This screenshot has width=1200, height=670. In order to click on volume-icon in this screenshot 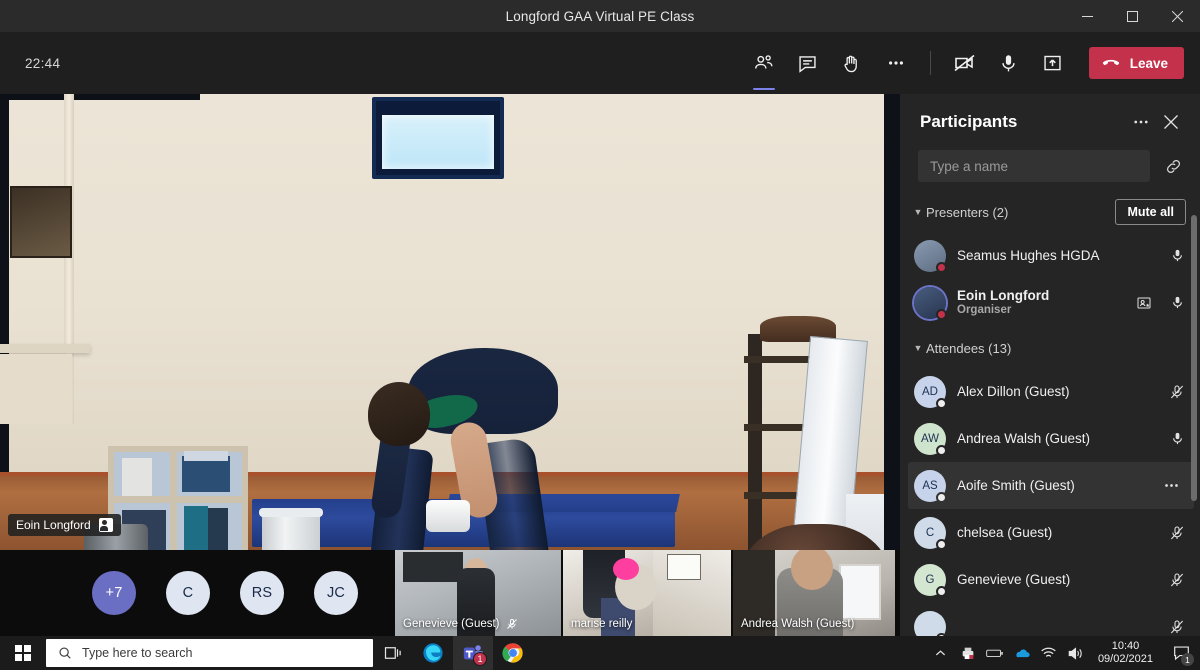, I will do `click(1076, 653)`.